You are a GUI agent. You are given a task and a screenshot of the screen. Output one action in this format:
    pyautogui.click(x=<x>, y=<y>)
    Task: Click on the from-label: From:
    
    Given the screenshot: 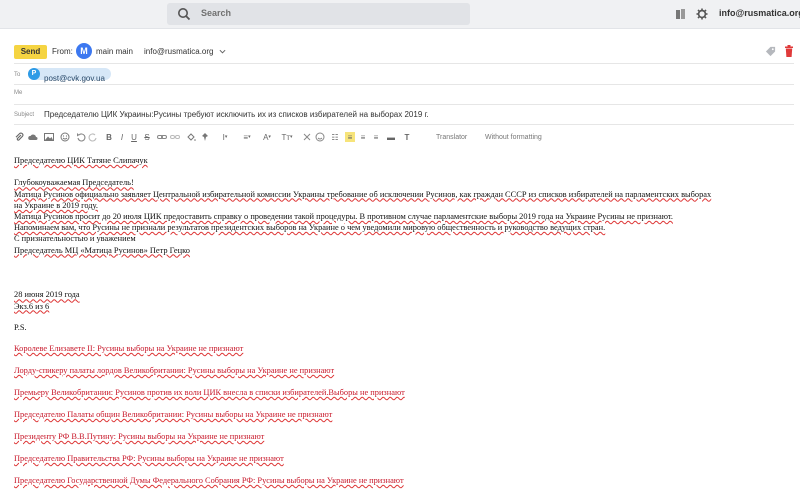 What is the action you would take?
    pyautogui.click(x=62, y=51)
    